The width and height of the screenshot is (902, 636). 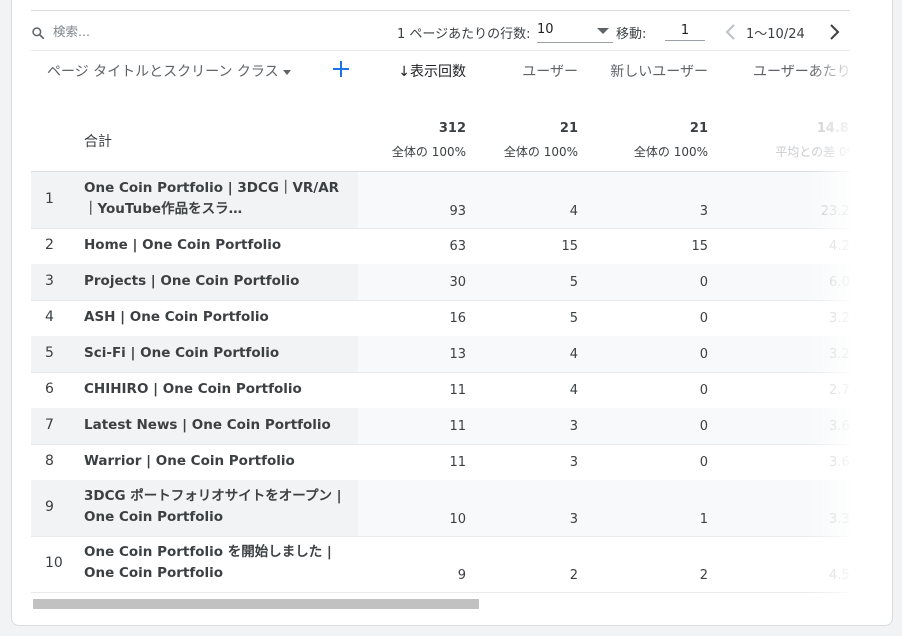 What do you see at coordinates (839, 282) in the screenshot?
I see `views-per-user-cell: 6.00` at bounding box center [839, 282].